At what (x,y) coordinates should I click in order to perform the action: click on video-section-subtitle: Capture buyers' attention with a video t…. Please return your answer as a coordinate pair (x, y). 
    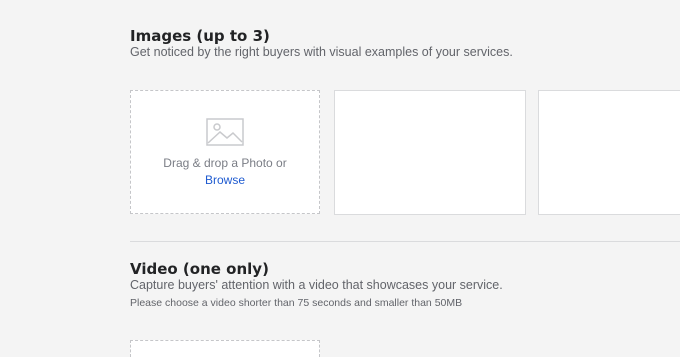
    Looking at the image, I should click on (316, 285).